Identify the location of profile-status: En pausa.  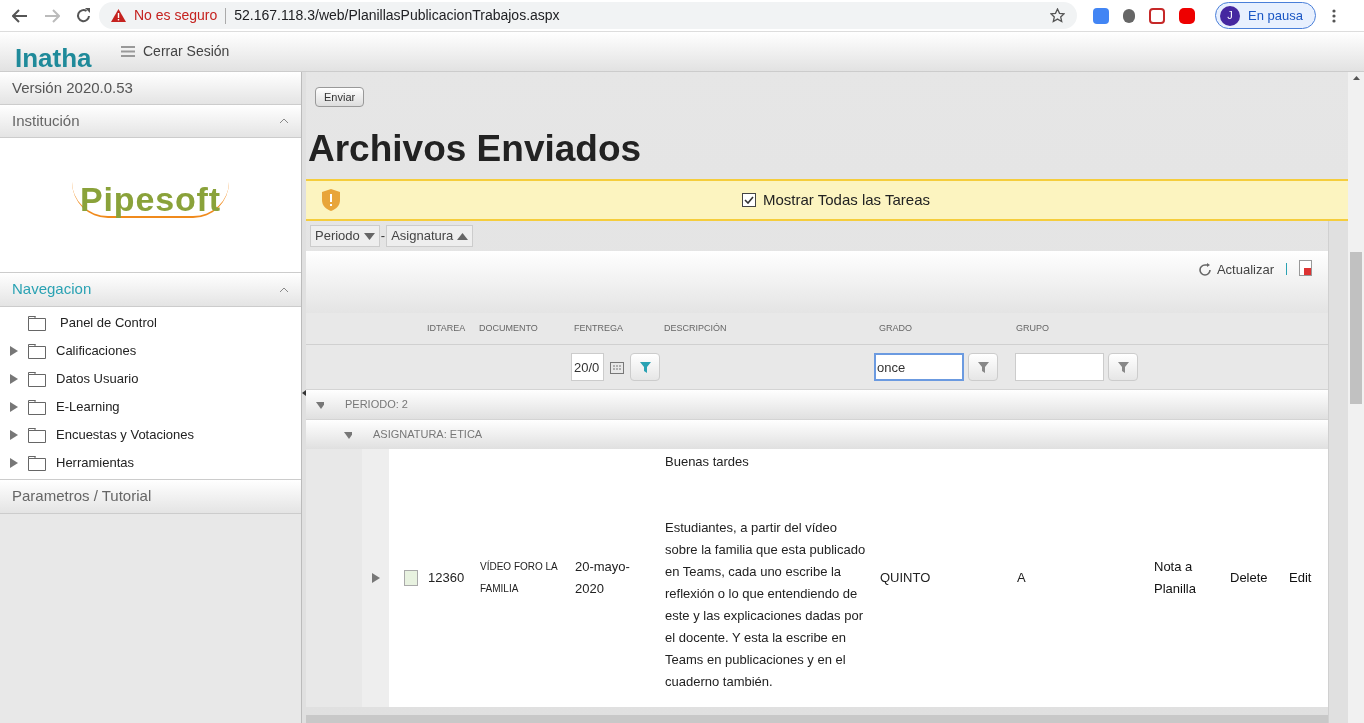
(1275, 15).